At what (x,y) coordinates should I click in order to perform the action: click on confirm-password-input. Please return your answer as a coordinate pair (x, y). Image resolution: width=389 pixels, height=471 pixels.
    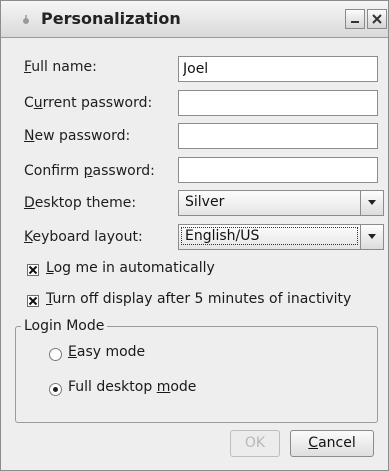
    Looking at the image, I should click on (278, 170).